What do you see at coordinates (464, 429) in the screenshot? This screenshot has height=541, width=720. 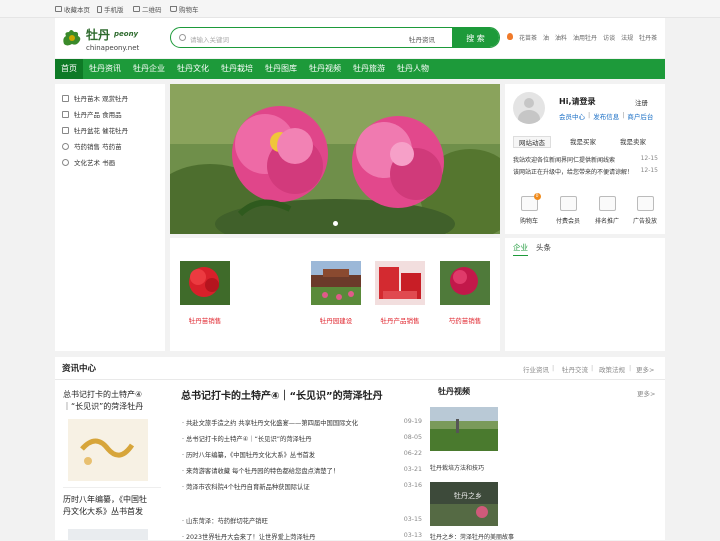 I see `video-thumbnail` at bounding box center [464, 429].